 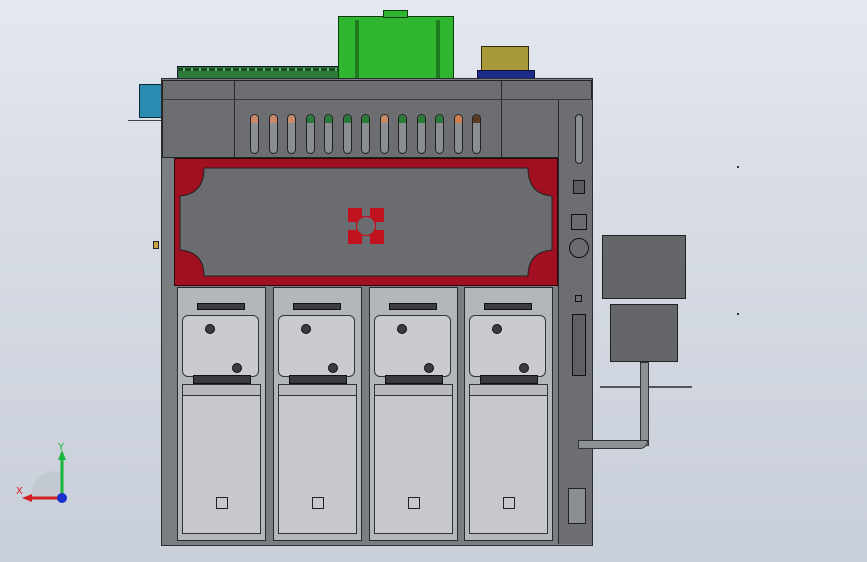 I want to click on green-cover-top, so click(x=395, y=14).